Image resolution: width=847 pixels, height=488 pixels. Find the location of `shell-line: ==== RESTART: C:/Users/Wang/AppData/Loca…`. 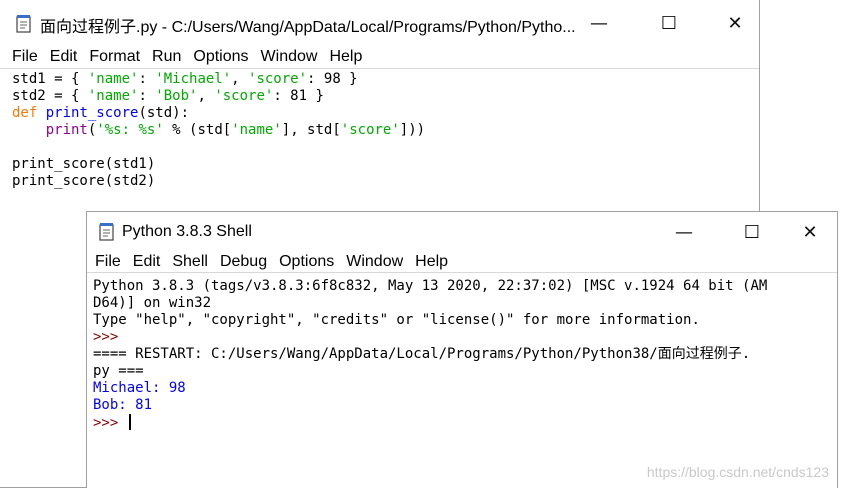

shell-line: ==== RESTART: C:/Users/Wang/AppData/Loca… is located at coordinates (430, 354).